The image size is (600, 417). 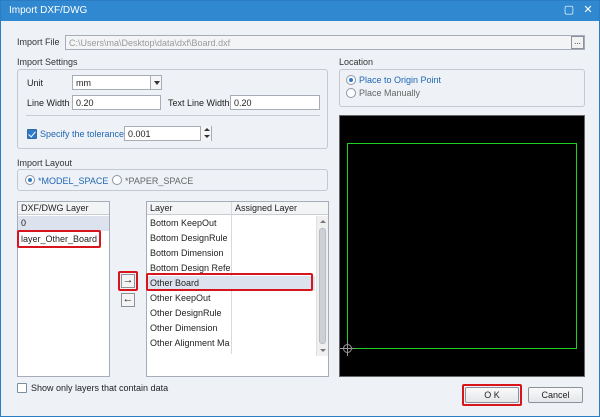 I want to click on place-origin-label: Place to Origin Point, so click(x=400, y=80).